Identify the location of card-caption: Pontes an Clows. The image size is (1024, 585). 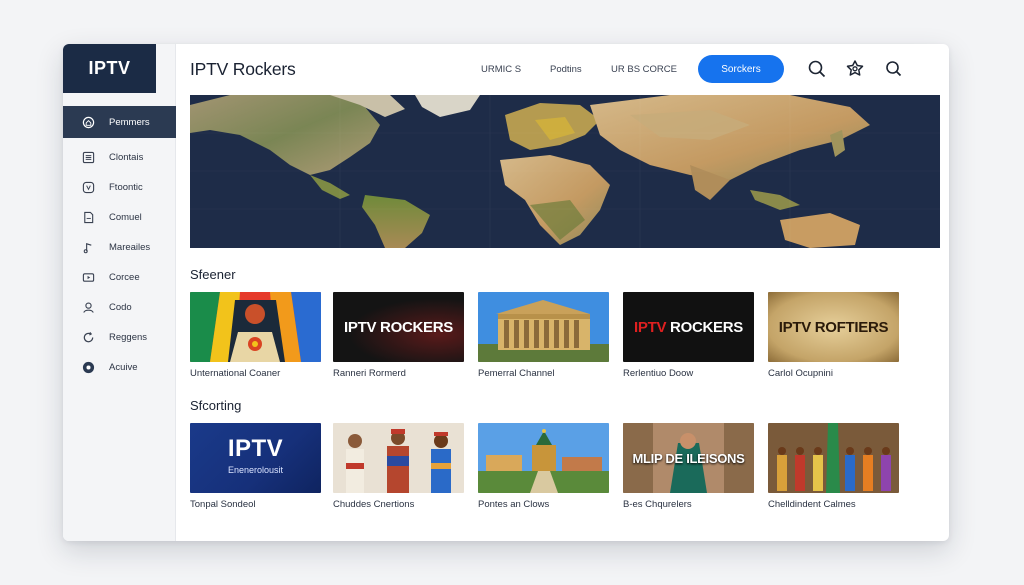
(514, 504).